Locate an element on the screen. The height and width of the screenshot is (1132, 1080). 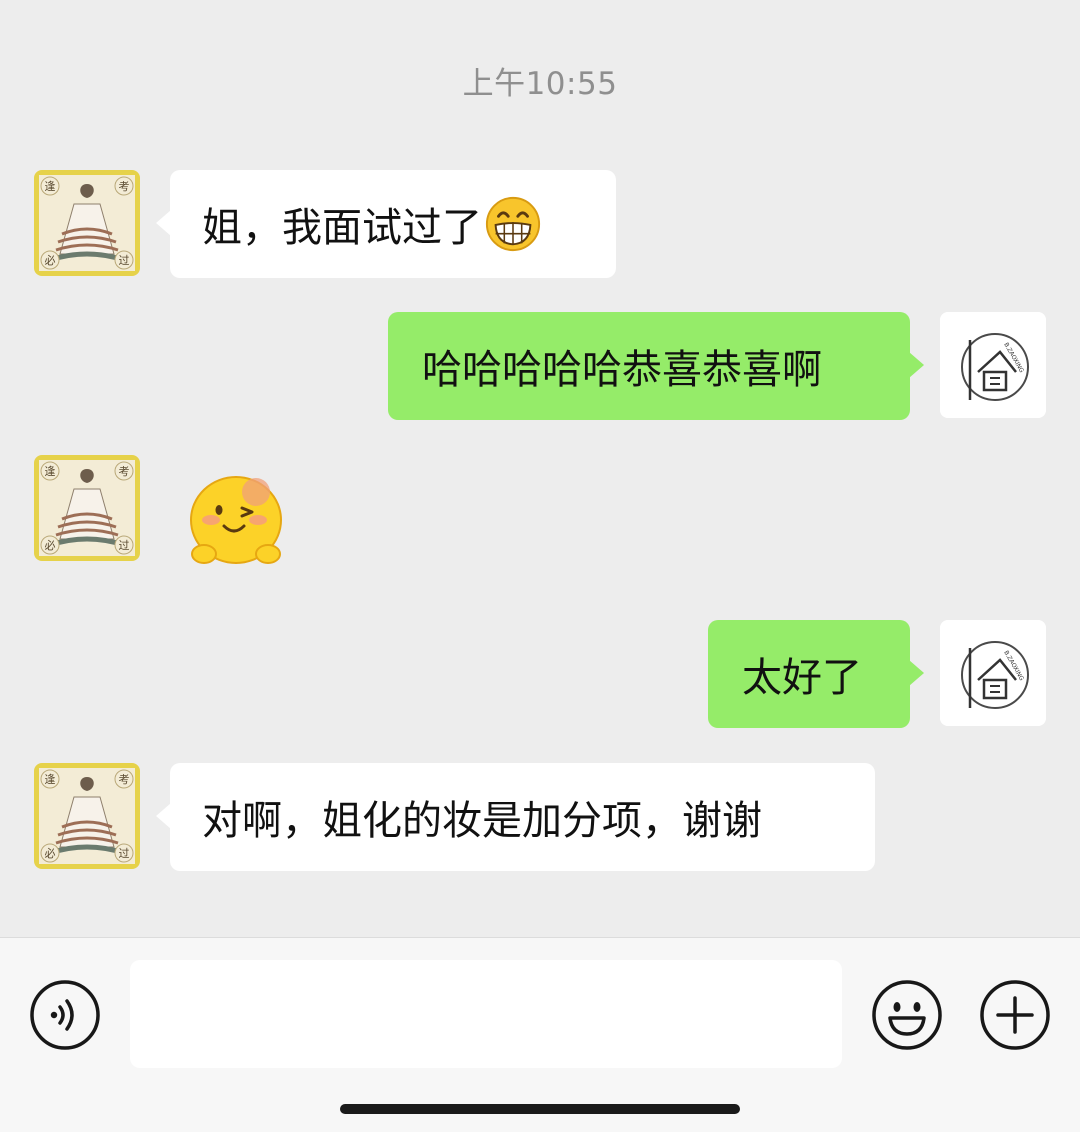
incoming-message-bubble: 对啊，姐化的妆是加分项，谢谢 is located at coordinates (515, 817).